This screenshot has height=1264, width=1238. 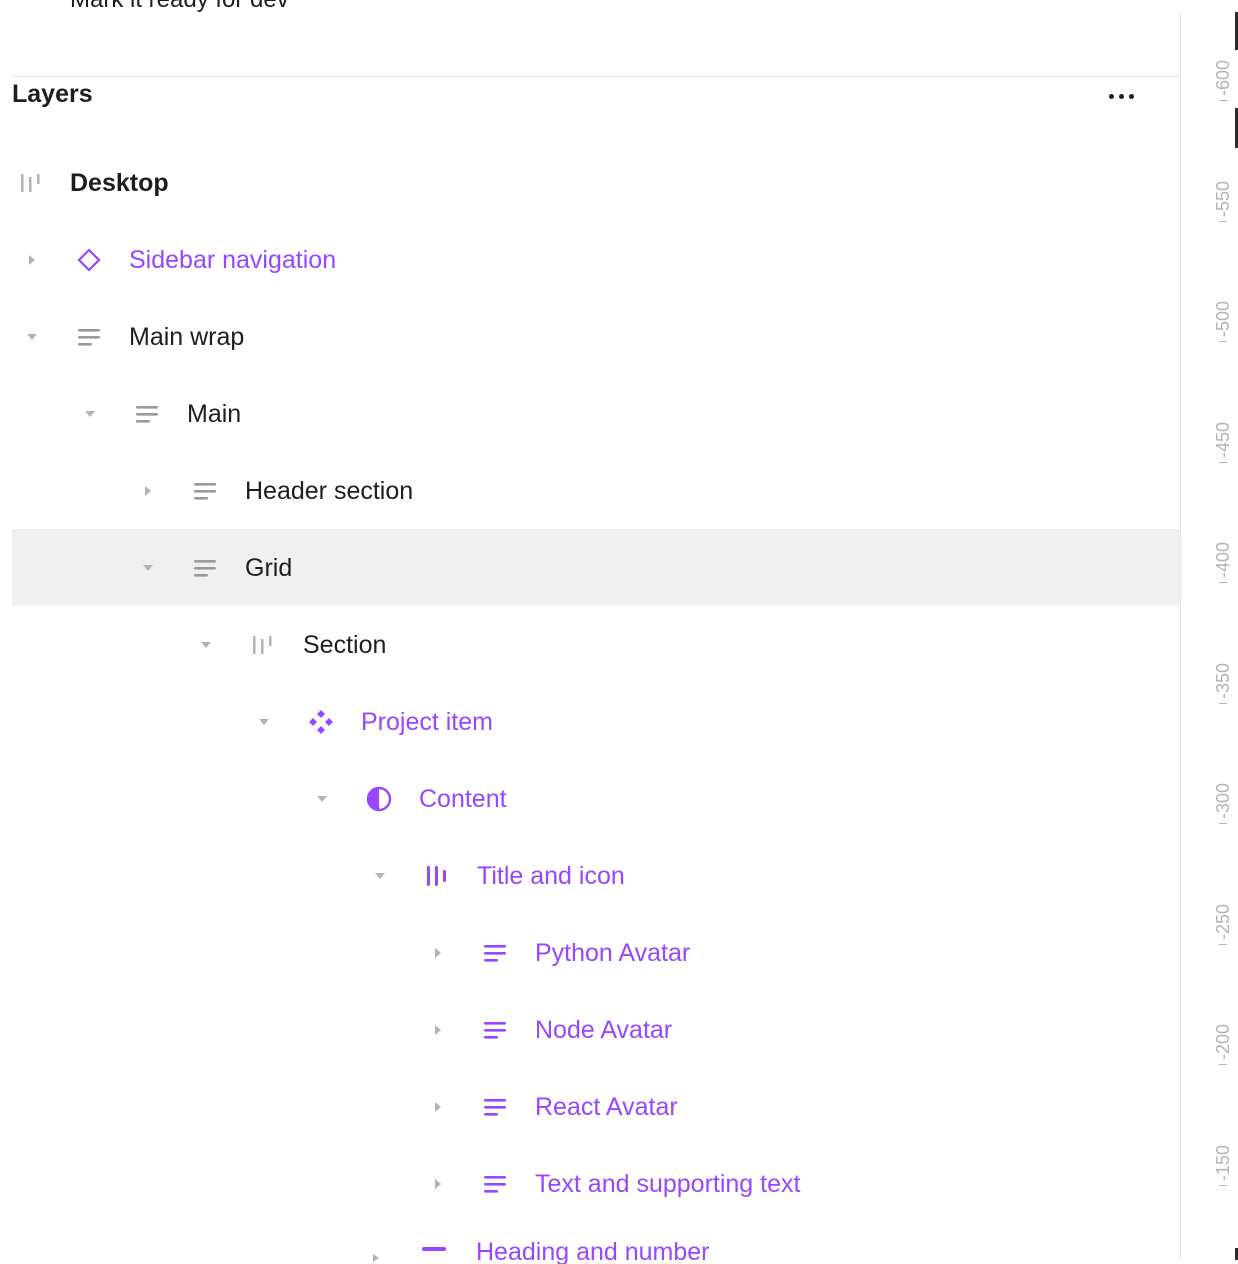 What do you see at coordinates (345, 644) in the screenshot?
I see `layer-label: Section` at bounding box center [345, 644].